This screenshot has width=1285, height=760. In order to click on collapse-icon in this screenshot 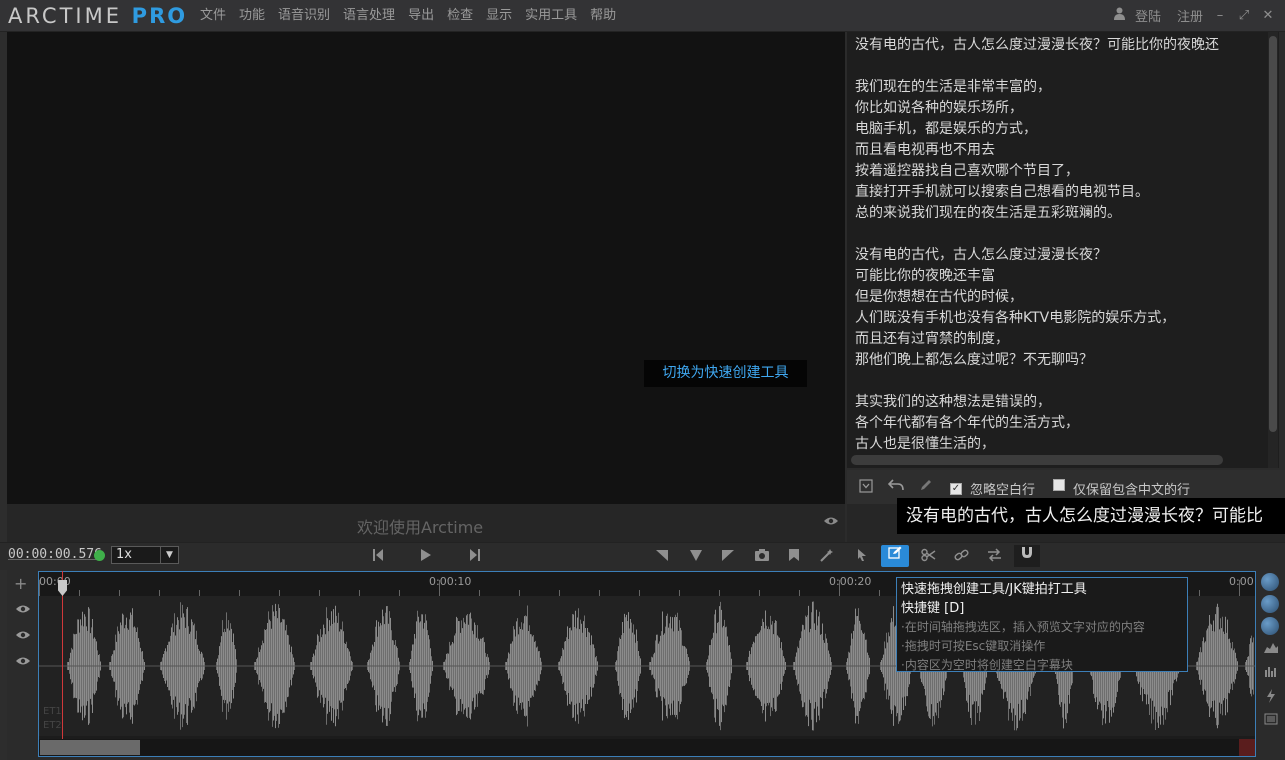, I will do `click(866, 488)`.